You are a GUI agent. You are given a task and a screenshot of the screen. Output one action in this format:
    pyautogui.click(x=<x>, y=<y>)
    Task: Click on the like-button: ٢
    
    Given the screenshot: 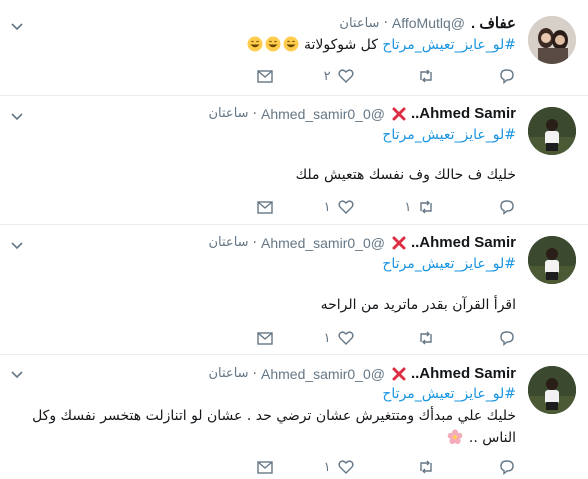 What is the action you would take?
    pyautogui.click(x=325, y=76)
    